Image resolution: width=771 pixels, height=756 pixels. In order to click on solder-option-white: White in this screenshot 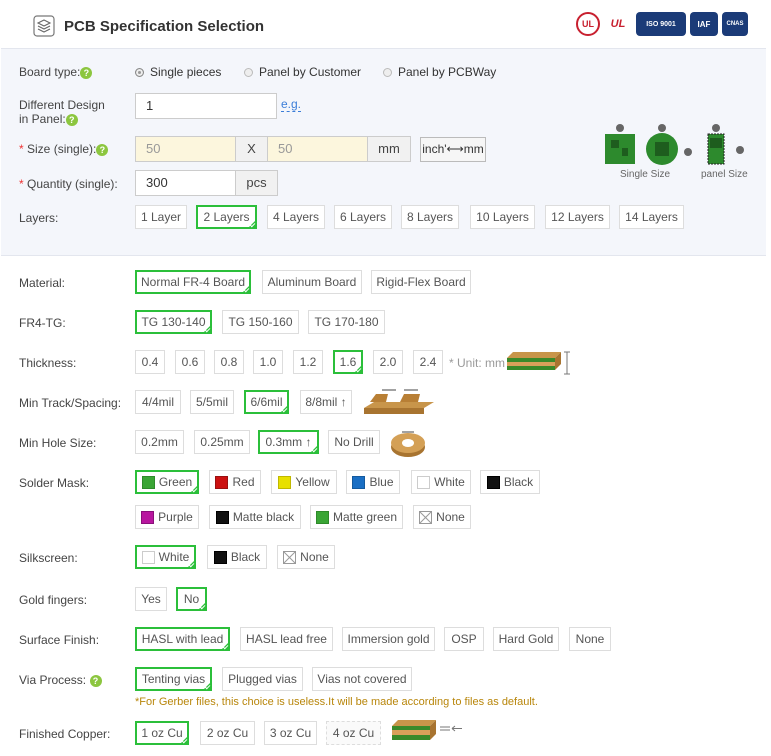, I will do `click(441, 482)`.